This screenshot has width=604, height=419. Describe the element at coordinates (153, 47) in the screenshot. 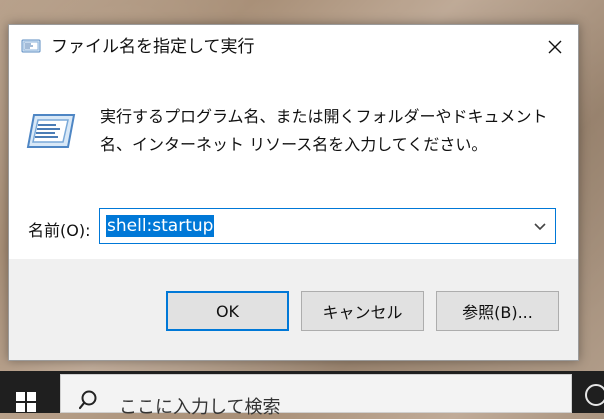

I see `dialog-title: ファイル名を指定して実行` at that location.